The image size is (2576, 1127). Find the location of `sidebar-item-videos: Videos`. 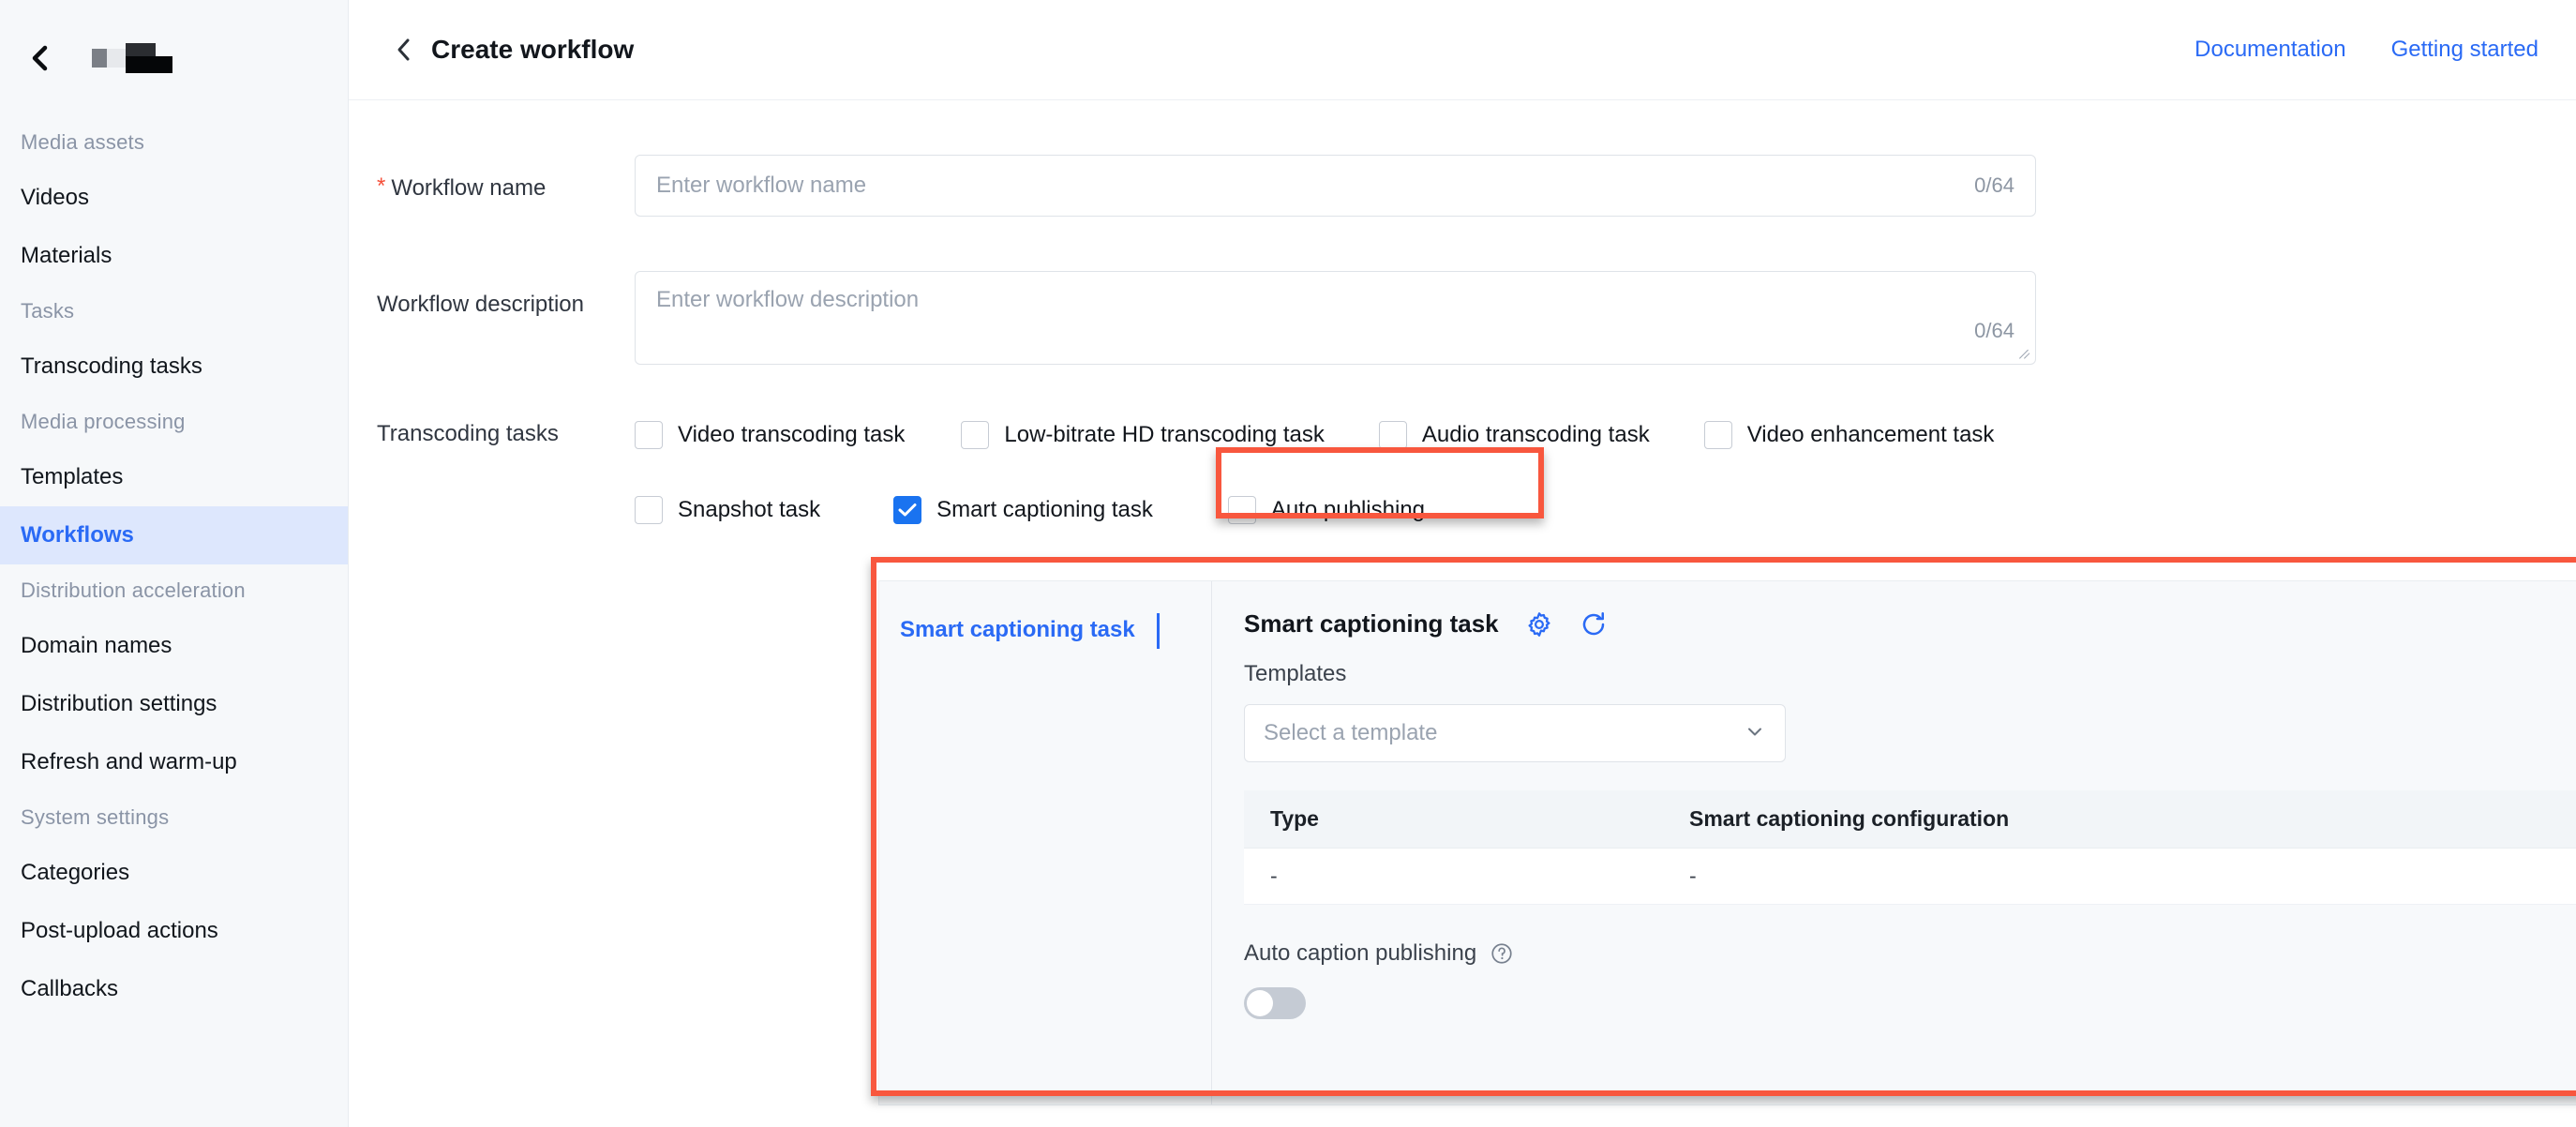

sidebar-item-videos: Videos is located at coordinates (174, 198).